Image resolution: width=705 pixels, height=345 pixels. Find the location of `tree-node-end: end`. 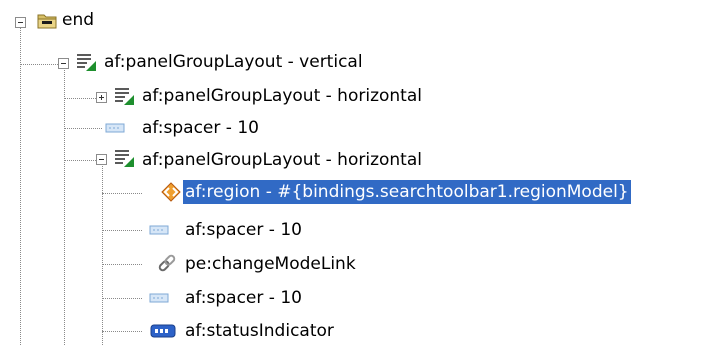

tree-node-end: end is located at coordinates (78, 20).